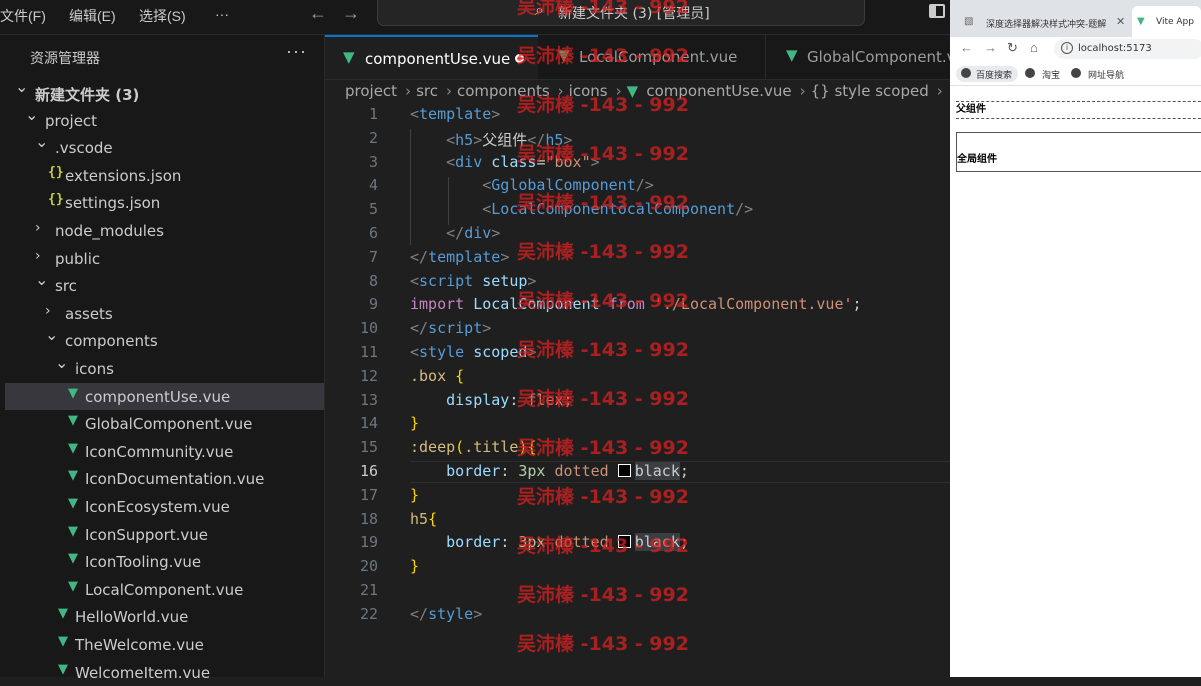  I want to click on line-number: 6, so click(373, 233).